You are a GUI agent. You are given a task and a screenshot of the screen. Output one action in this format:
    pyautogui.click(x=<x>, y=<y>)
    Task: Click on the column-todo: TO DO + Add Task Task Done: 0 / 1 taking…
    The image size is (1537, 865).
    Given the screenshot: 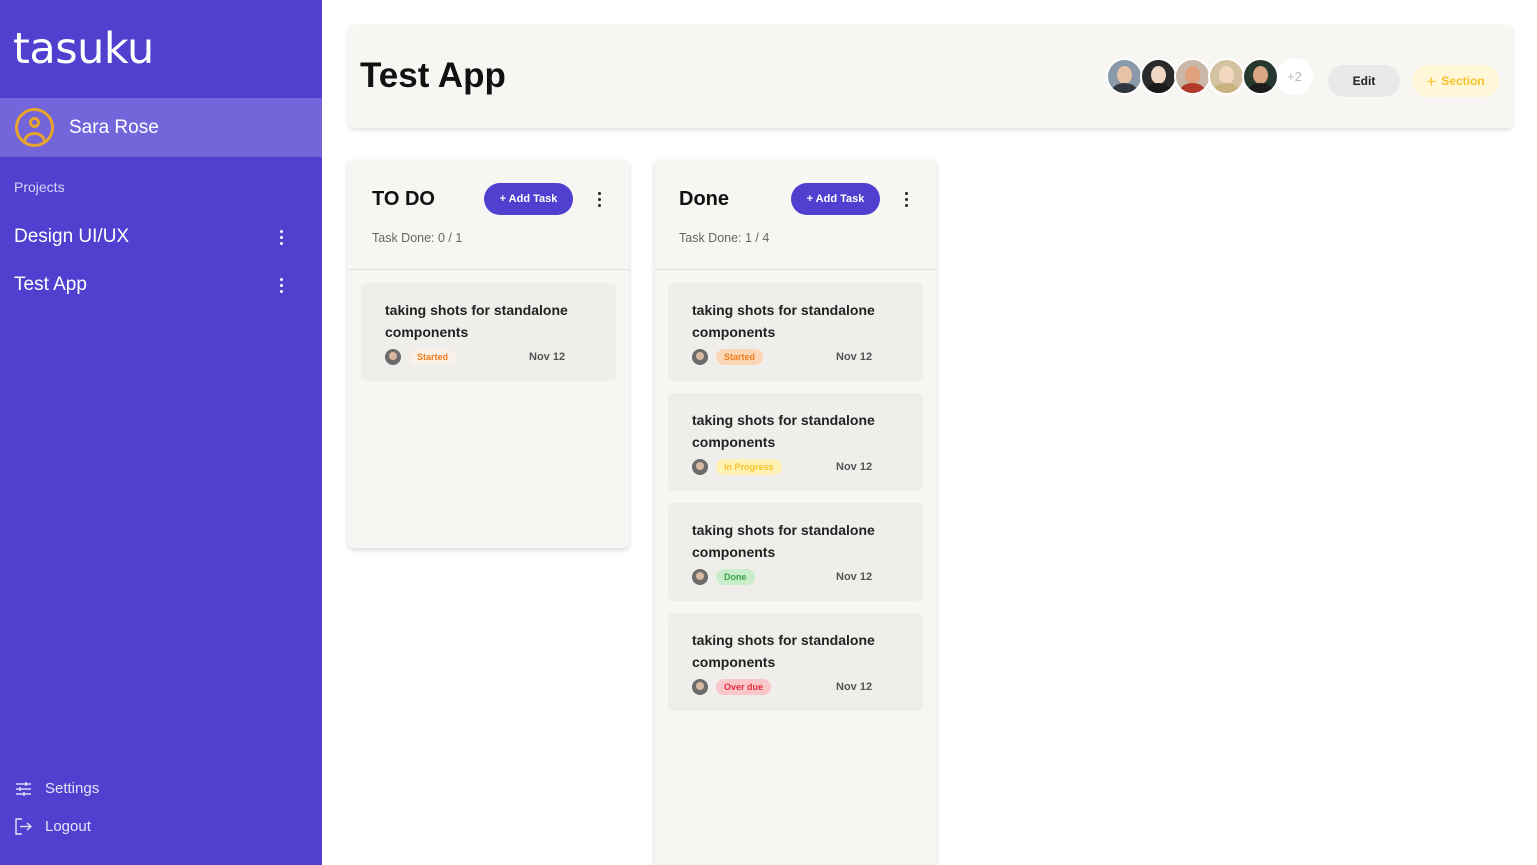 What is the action you would take?
    pyautogui.click(x=488, y=354)
    